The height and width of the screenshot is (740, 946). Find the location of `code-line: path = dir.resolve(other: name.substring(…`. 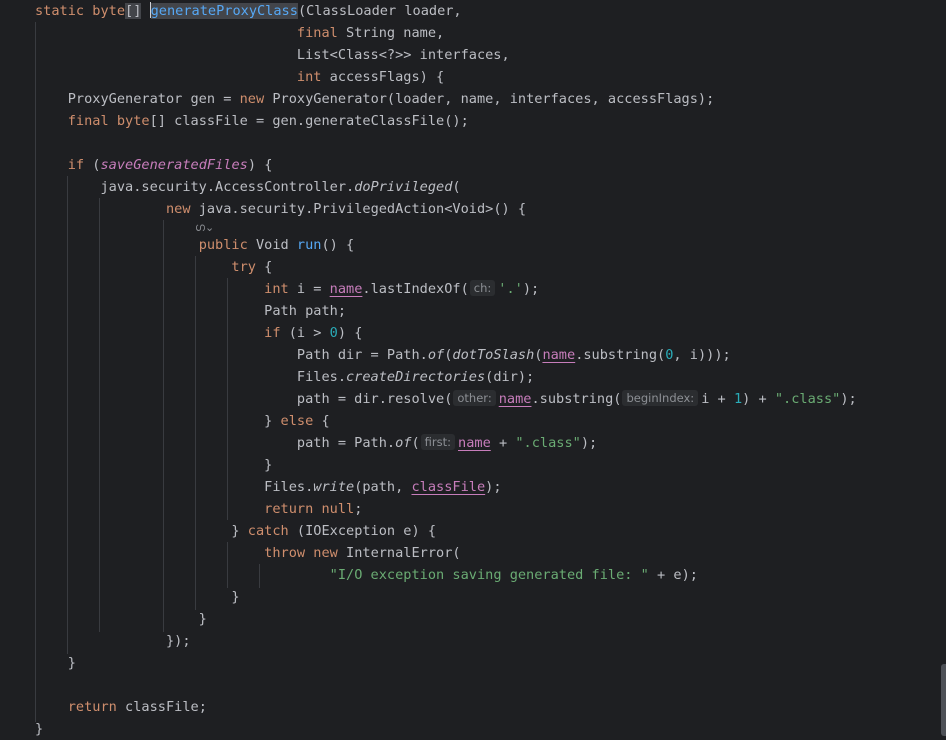

code-line: path = dir.resolve(other: name.substring(… is located at coordinates (446, 399).